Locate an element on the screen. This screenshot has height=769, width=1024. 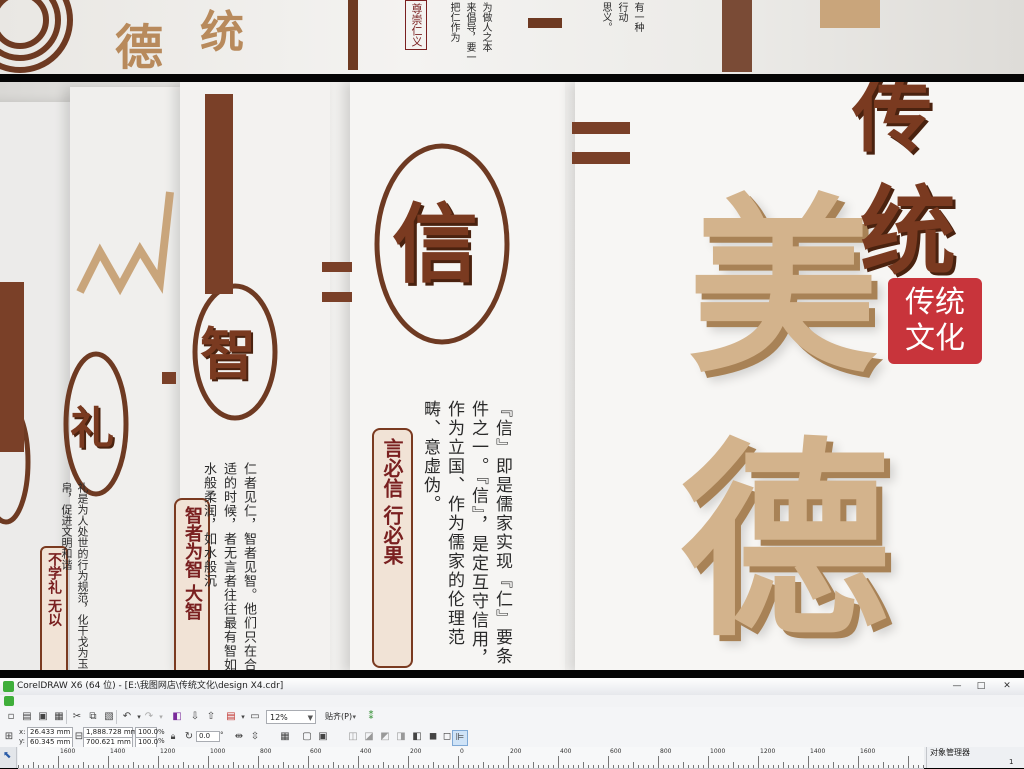
strip-text-4: 思义。 is located at coordinates (605, 17).